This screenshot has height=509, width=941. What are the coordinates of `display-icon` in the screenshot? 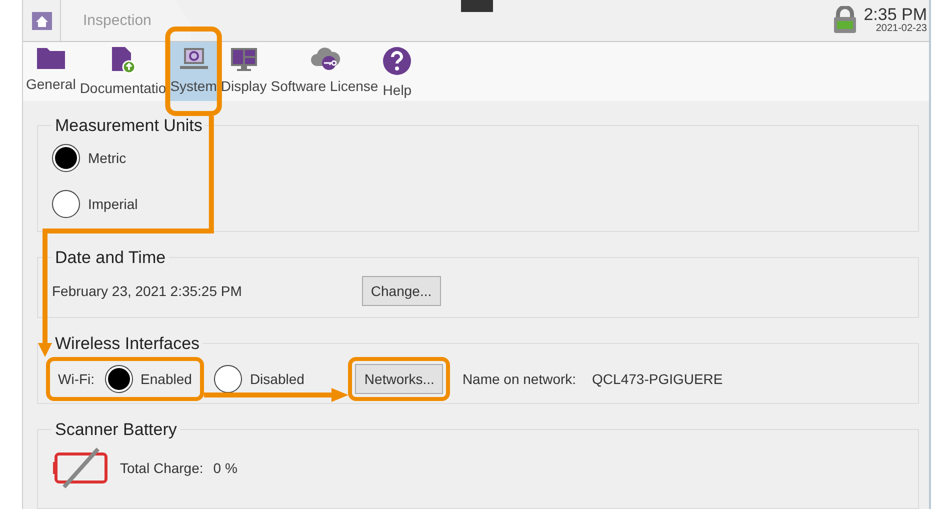 It's located at (243, 59).